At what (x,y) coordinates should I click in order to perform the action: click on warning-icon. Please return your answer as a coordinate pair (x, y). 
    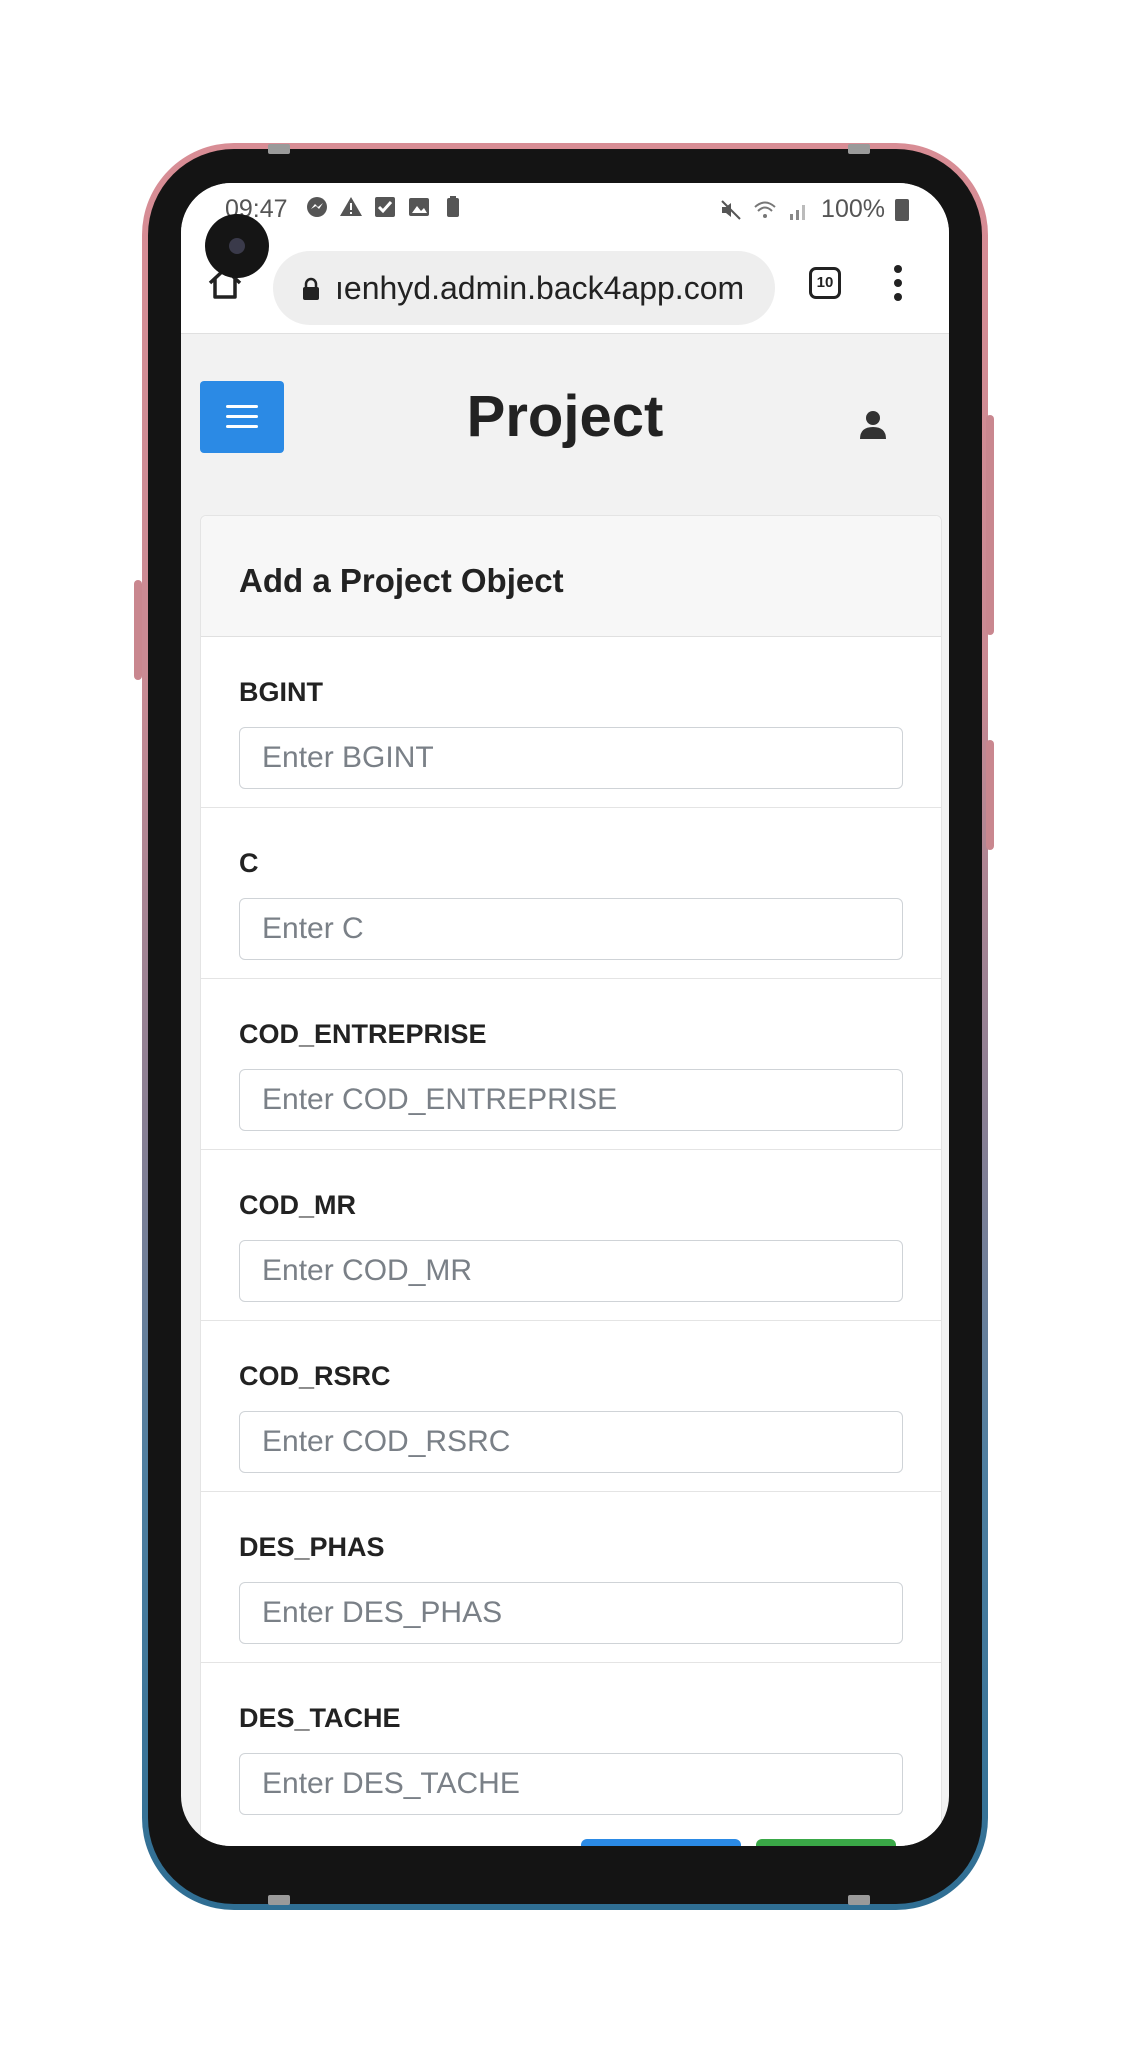
    Looking at the image, I should click on (351, 206).